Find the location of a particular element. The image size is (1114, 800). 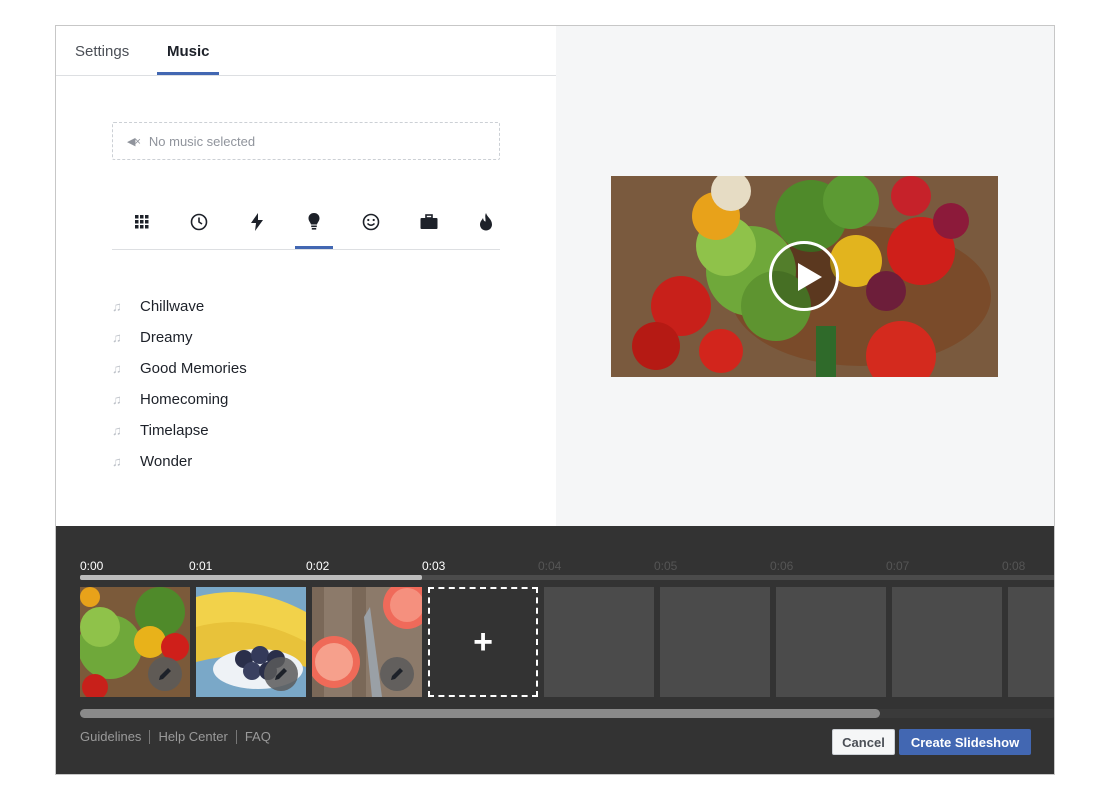

list-item: ♫ Dreamy is located at coordinates (262, 337).